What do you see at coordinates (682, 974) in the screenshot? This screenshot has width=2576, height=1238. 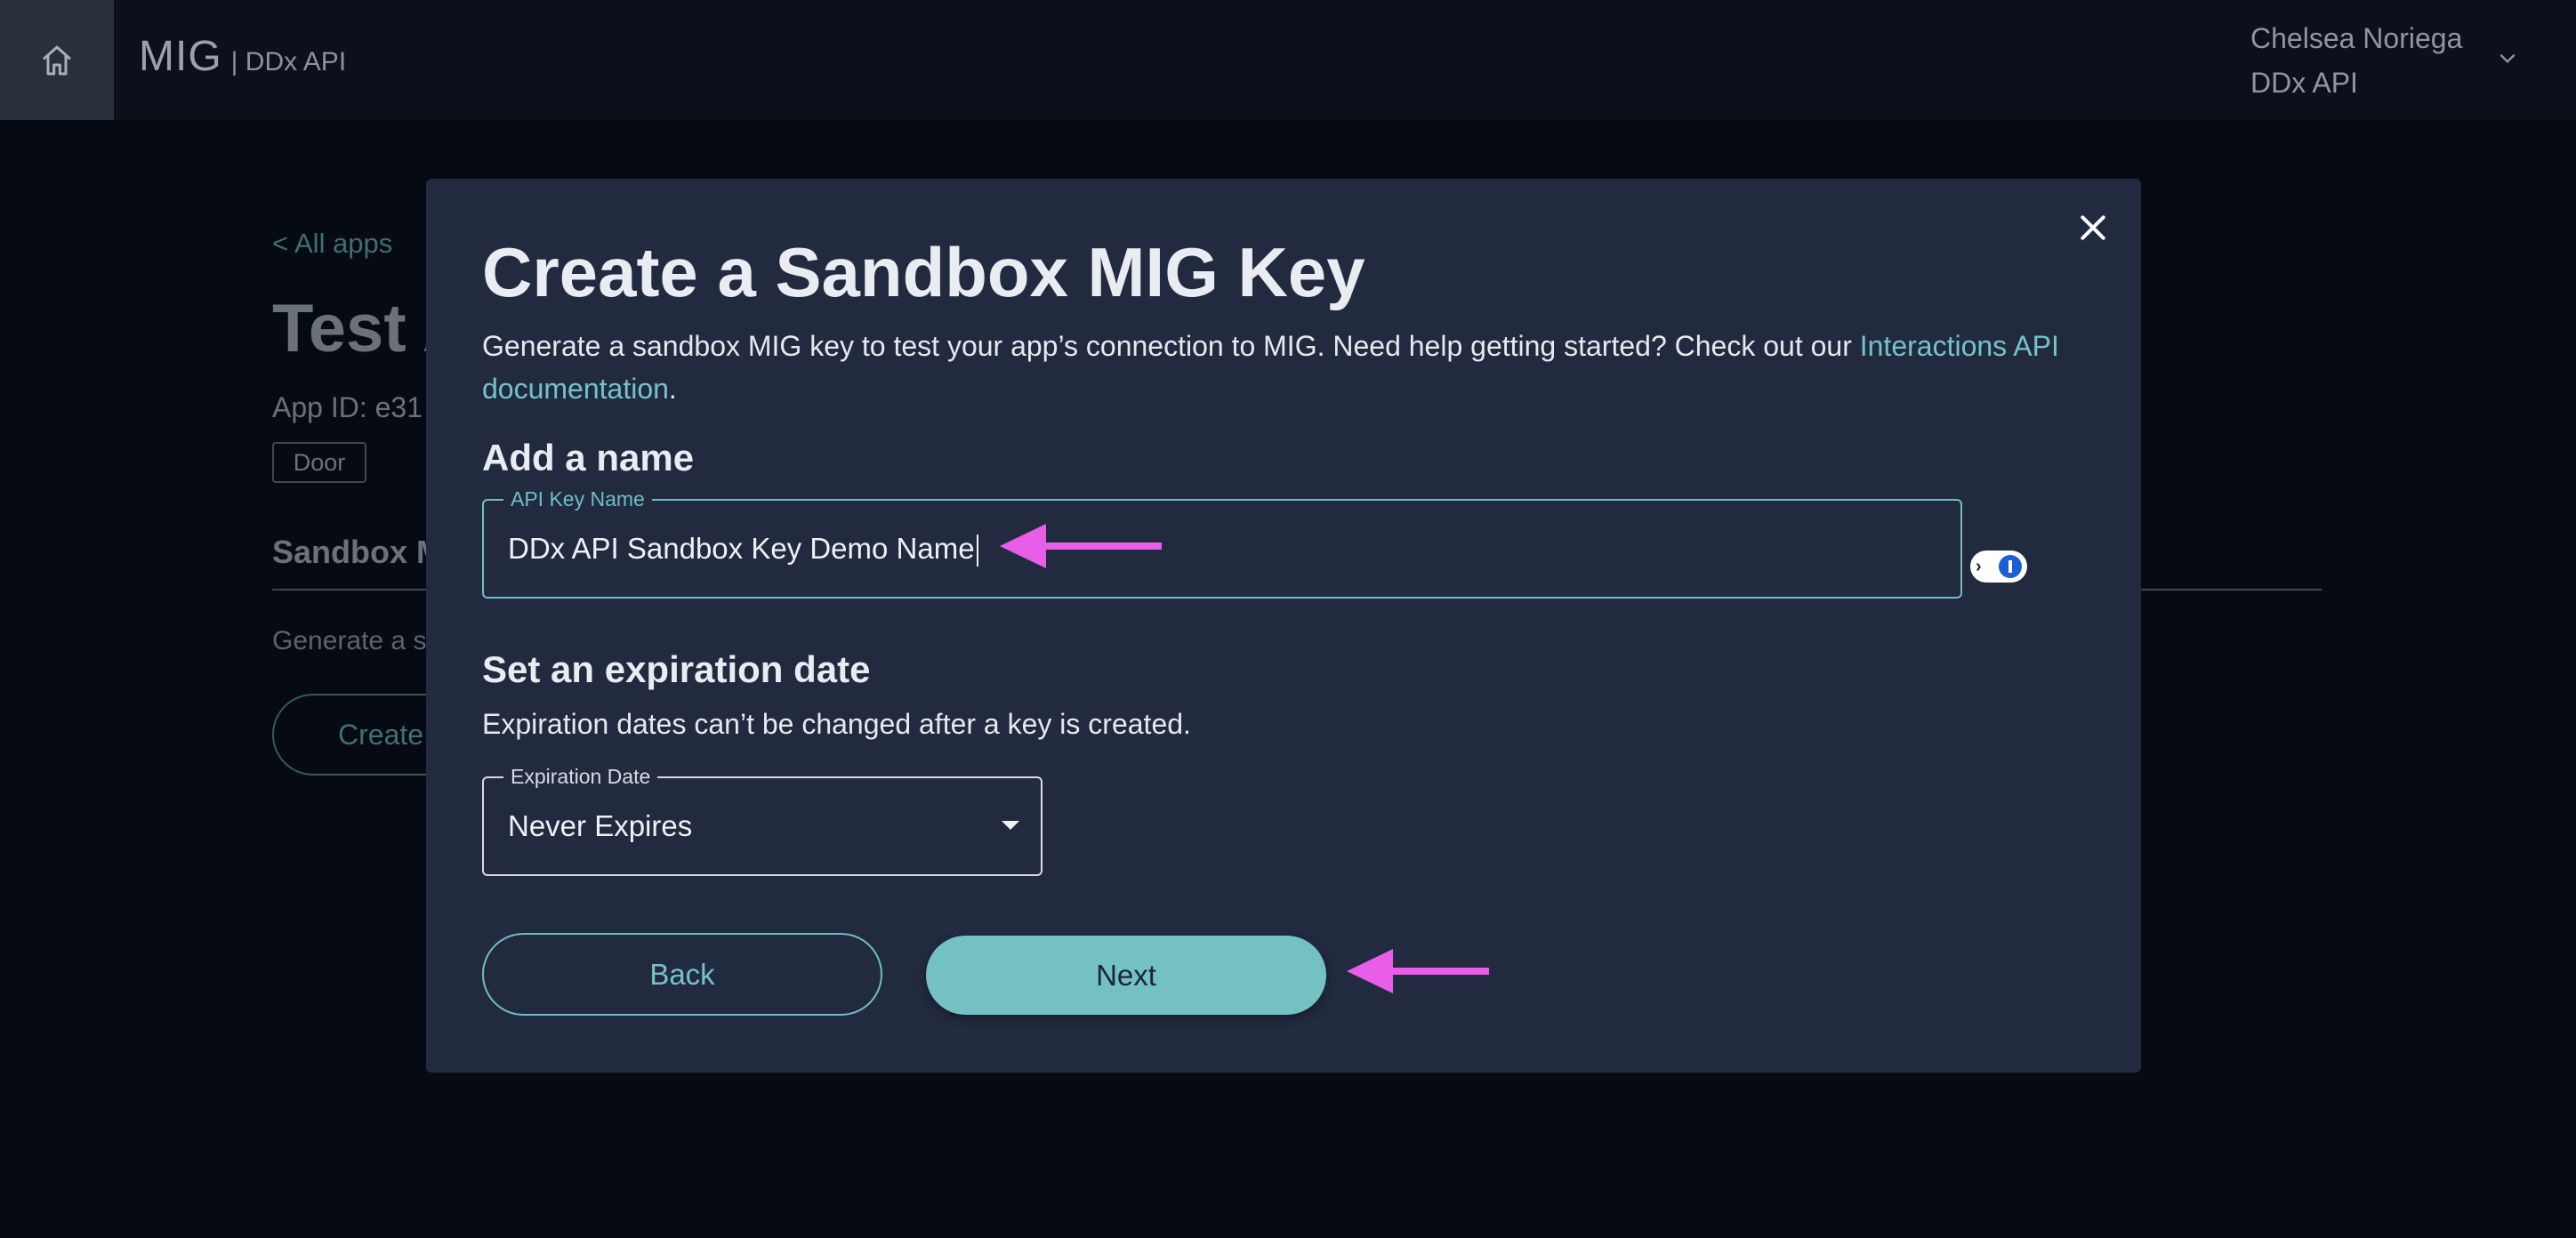 I see `back-button: Back` at bounding box center [682, 974].